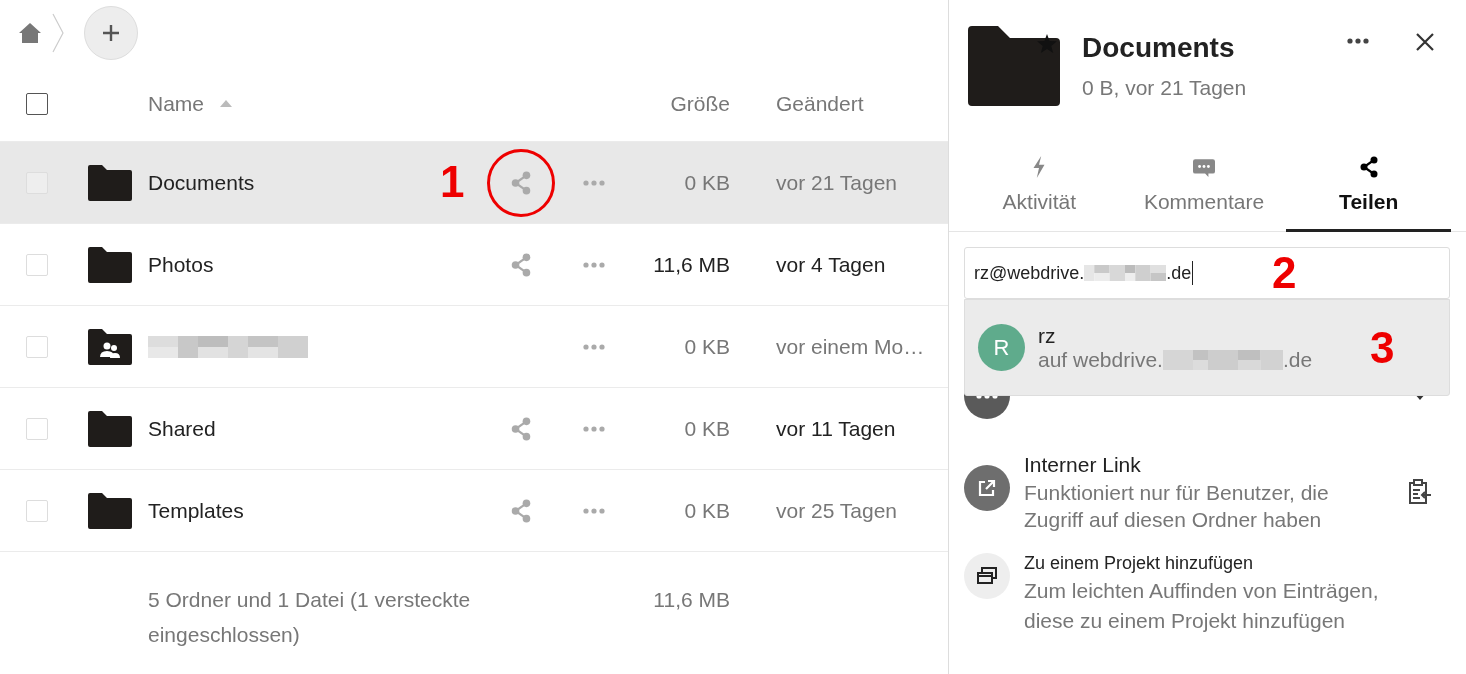  I want to click on section-description: Funktioniert nur für Benutzer, die Zugriff auf diesen Ordner haben, so click(1177, 506).